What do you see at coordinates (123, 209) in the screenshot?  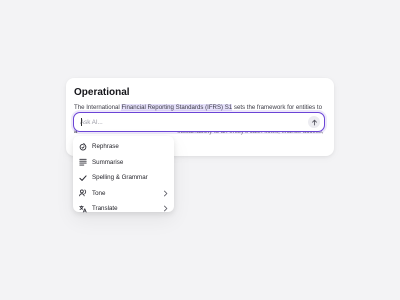 I see `menu-item-translate: Translate` at bounding box center [123, 209].